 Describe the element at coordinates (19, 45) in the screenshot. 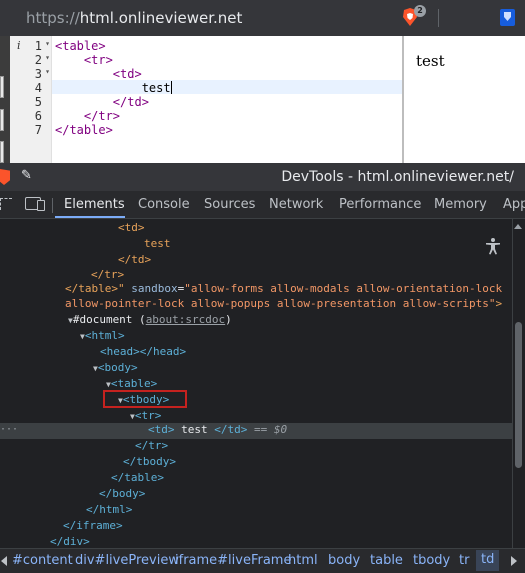

I see `info-icon: i` at that location.